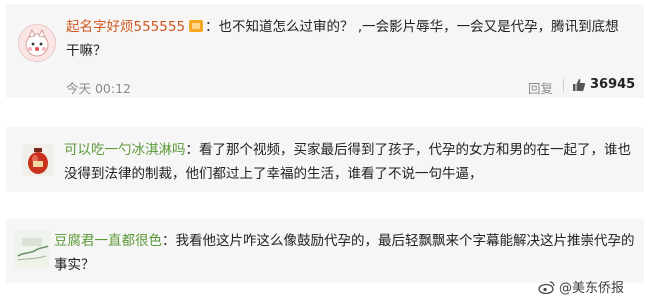 Image resolution: width=650 pixels, height=299 pixels. Describe the element at coordinates (579, 85) in the screenshot. I see `thumbs-up-icon` at that location.